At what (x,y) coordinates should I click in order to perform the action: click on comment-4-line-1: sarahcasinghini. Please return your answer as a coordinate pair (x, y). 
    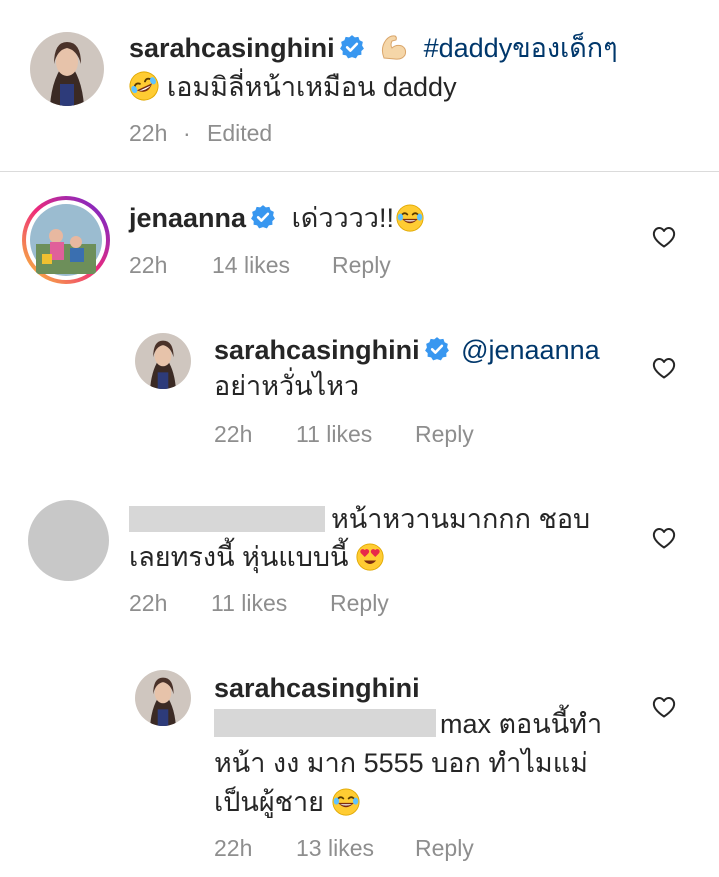
    Looking at the image, I should click on (317, 688).